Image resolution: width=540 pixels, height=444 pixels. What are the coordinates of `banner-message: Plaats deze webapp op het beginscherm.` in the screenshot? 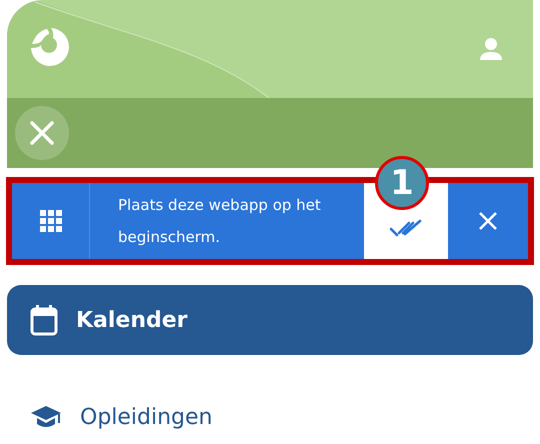 It's located at (220, 221).